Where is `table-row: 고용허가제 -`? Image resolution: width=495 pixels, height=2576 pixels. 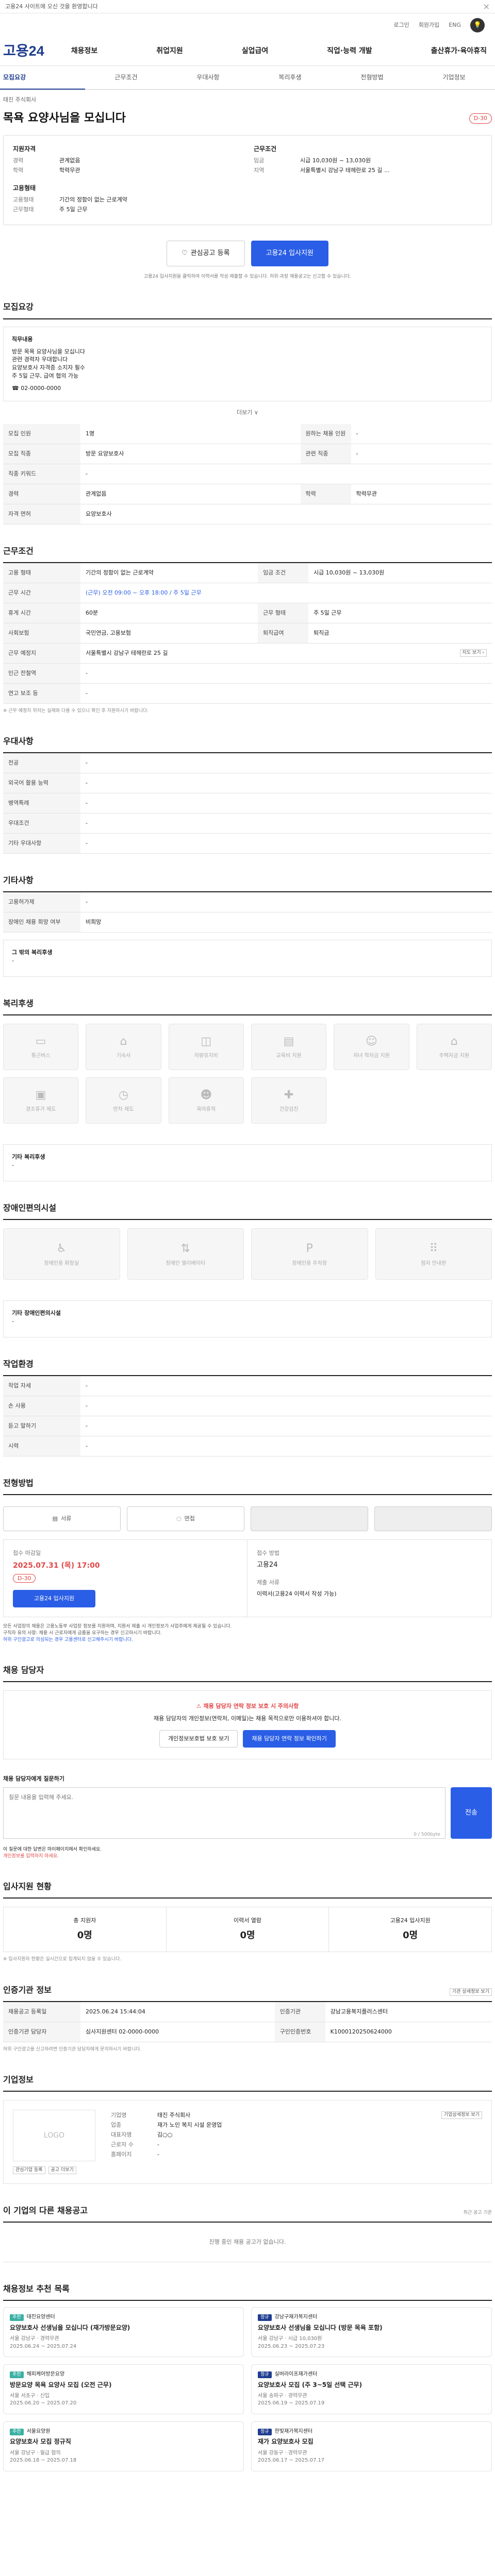 table-row: 고용허가제 - is located at coordinates (247, 902).